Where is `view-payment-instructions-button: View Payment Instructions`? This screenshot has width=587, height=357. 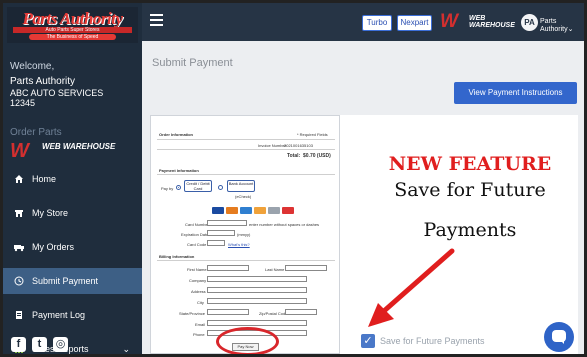 view-payment-instructions-button: View Payment Instructions is located at coordinates (515, 93).